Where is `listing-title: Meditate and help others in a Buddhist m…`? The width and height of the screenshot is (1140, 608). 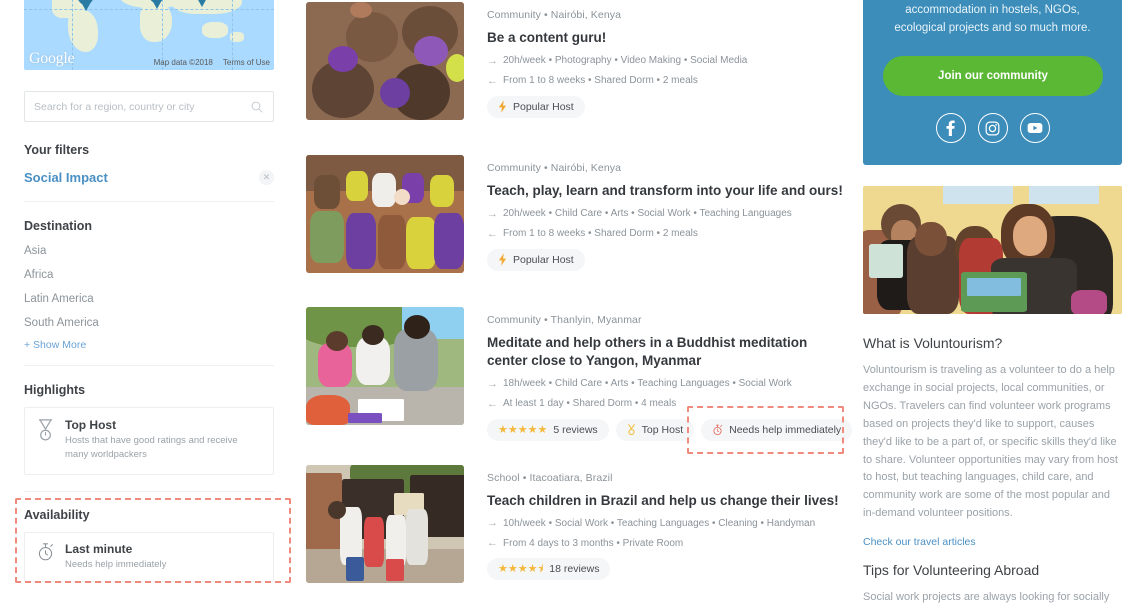 listing-title: Meditate and help others in a Buddhist m… is located at coordinates (667, 352).